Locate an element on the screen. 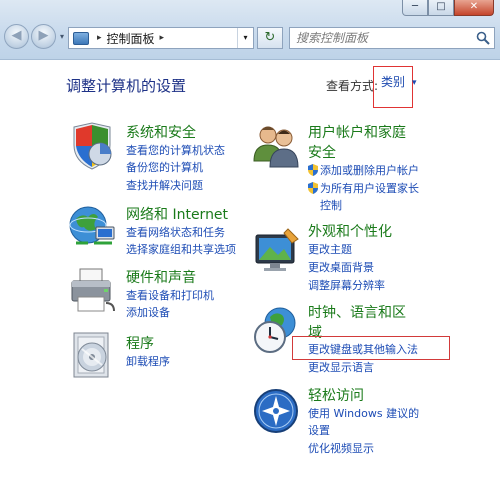 The width and height of the screenshot is (500, 495). link-add-device: 添加设备 is located at coordinates (148, 312).